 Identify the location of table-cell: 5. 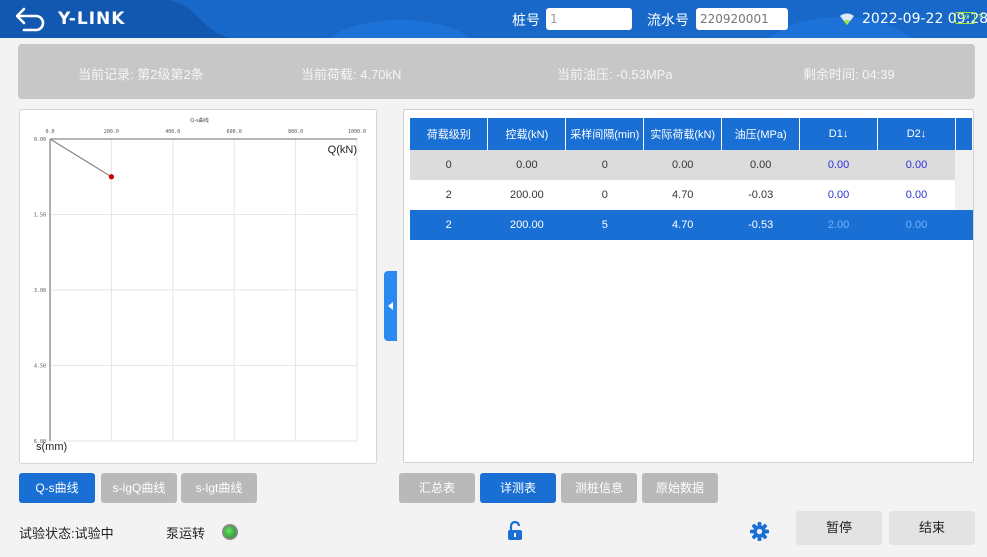
(604, 225).